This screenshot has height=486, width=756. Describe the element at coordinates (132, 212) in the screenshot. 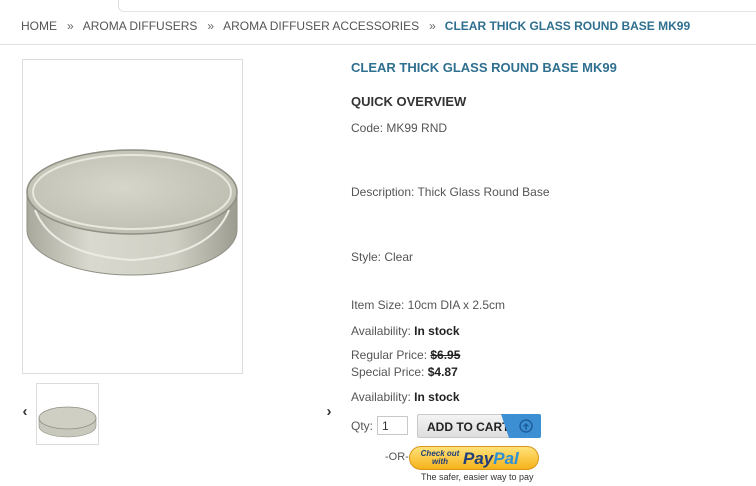

I see `glass-base-image` at that location.